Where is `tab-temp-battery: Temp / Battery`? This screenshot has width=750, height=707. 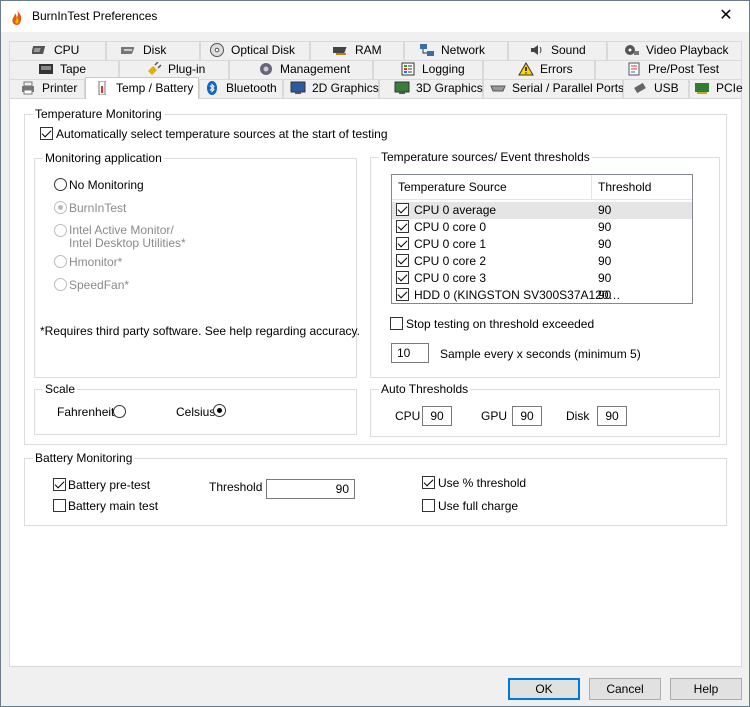
tab-temp-battery: Temp / Battery is located at coordinates (142, 88).